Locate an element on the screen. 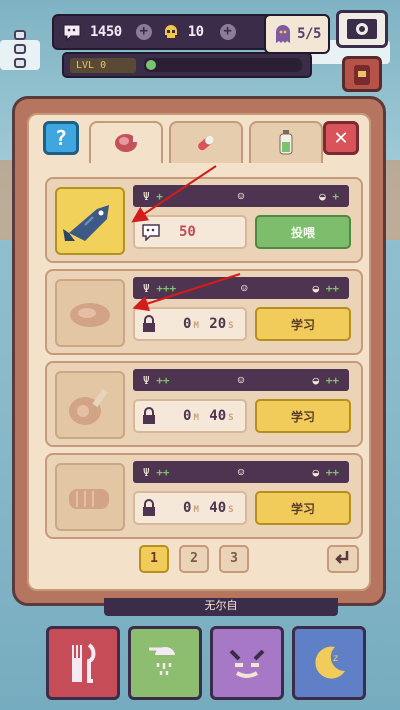  currency-bar: 1450 + 10 + 5/5 is located at coordinates (191, 34).